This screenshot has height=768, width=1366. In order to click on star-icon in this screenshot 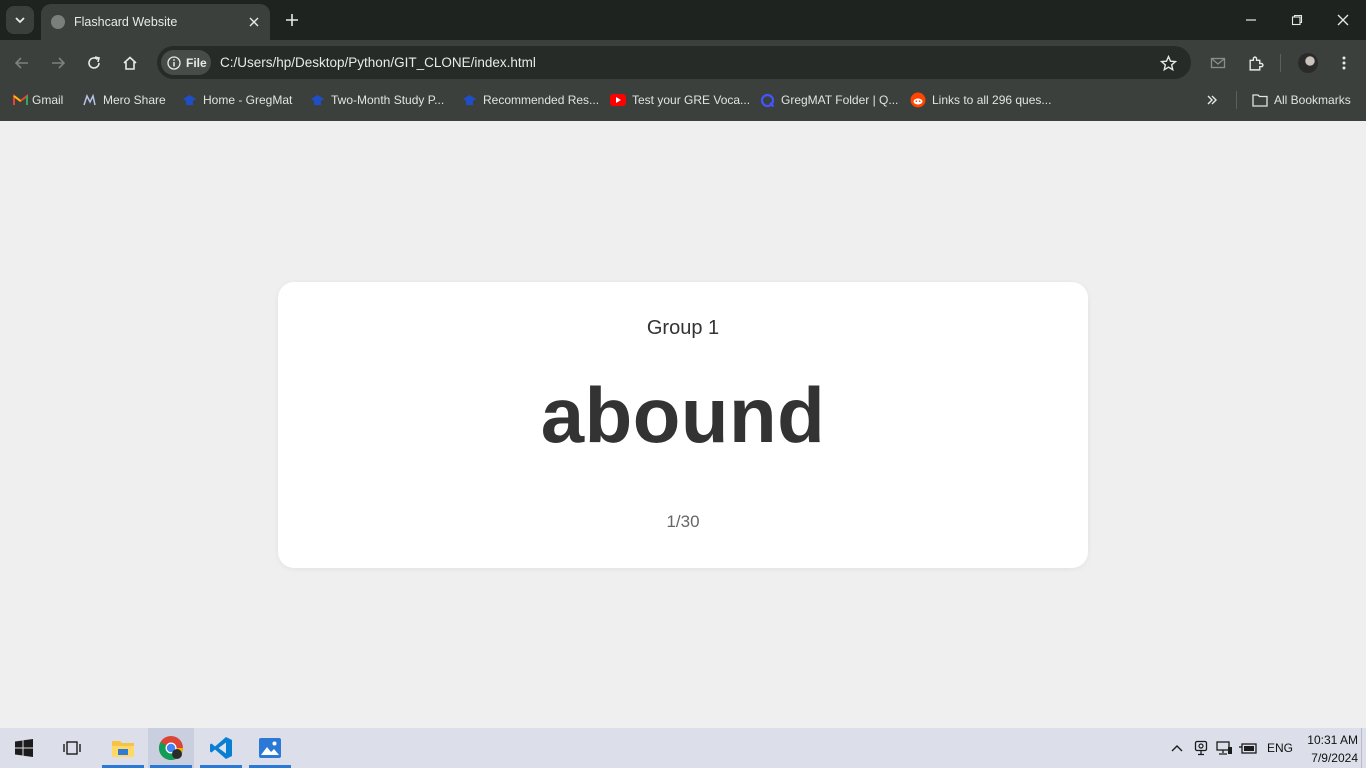, I will do `click(1168, 62)`.